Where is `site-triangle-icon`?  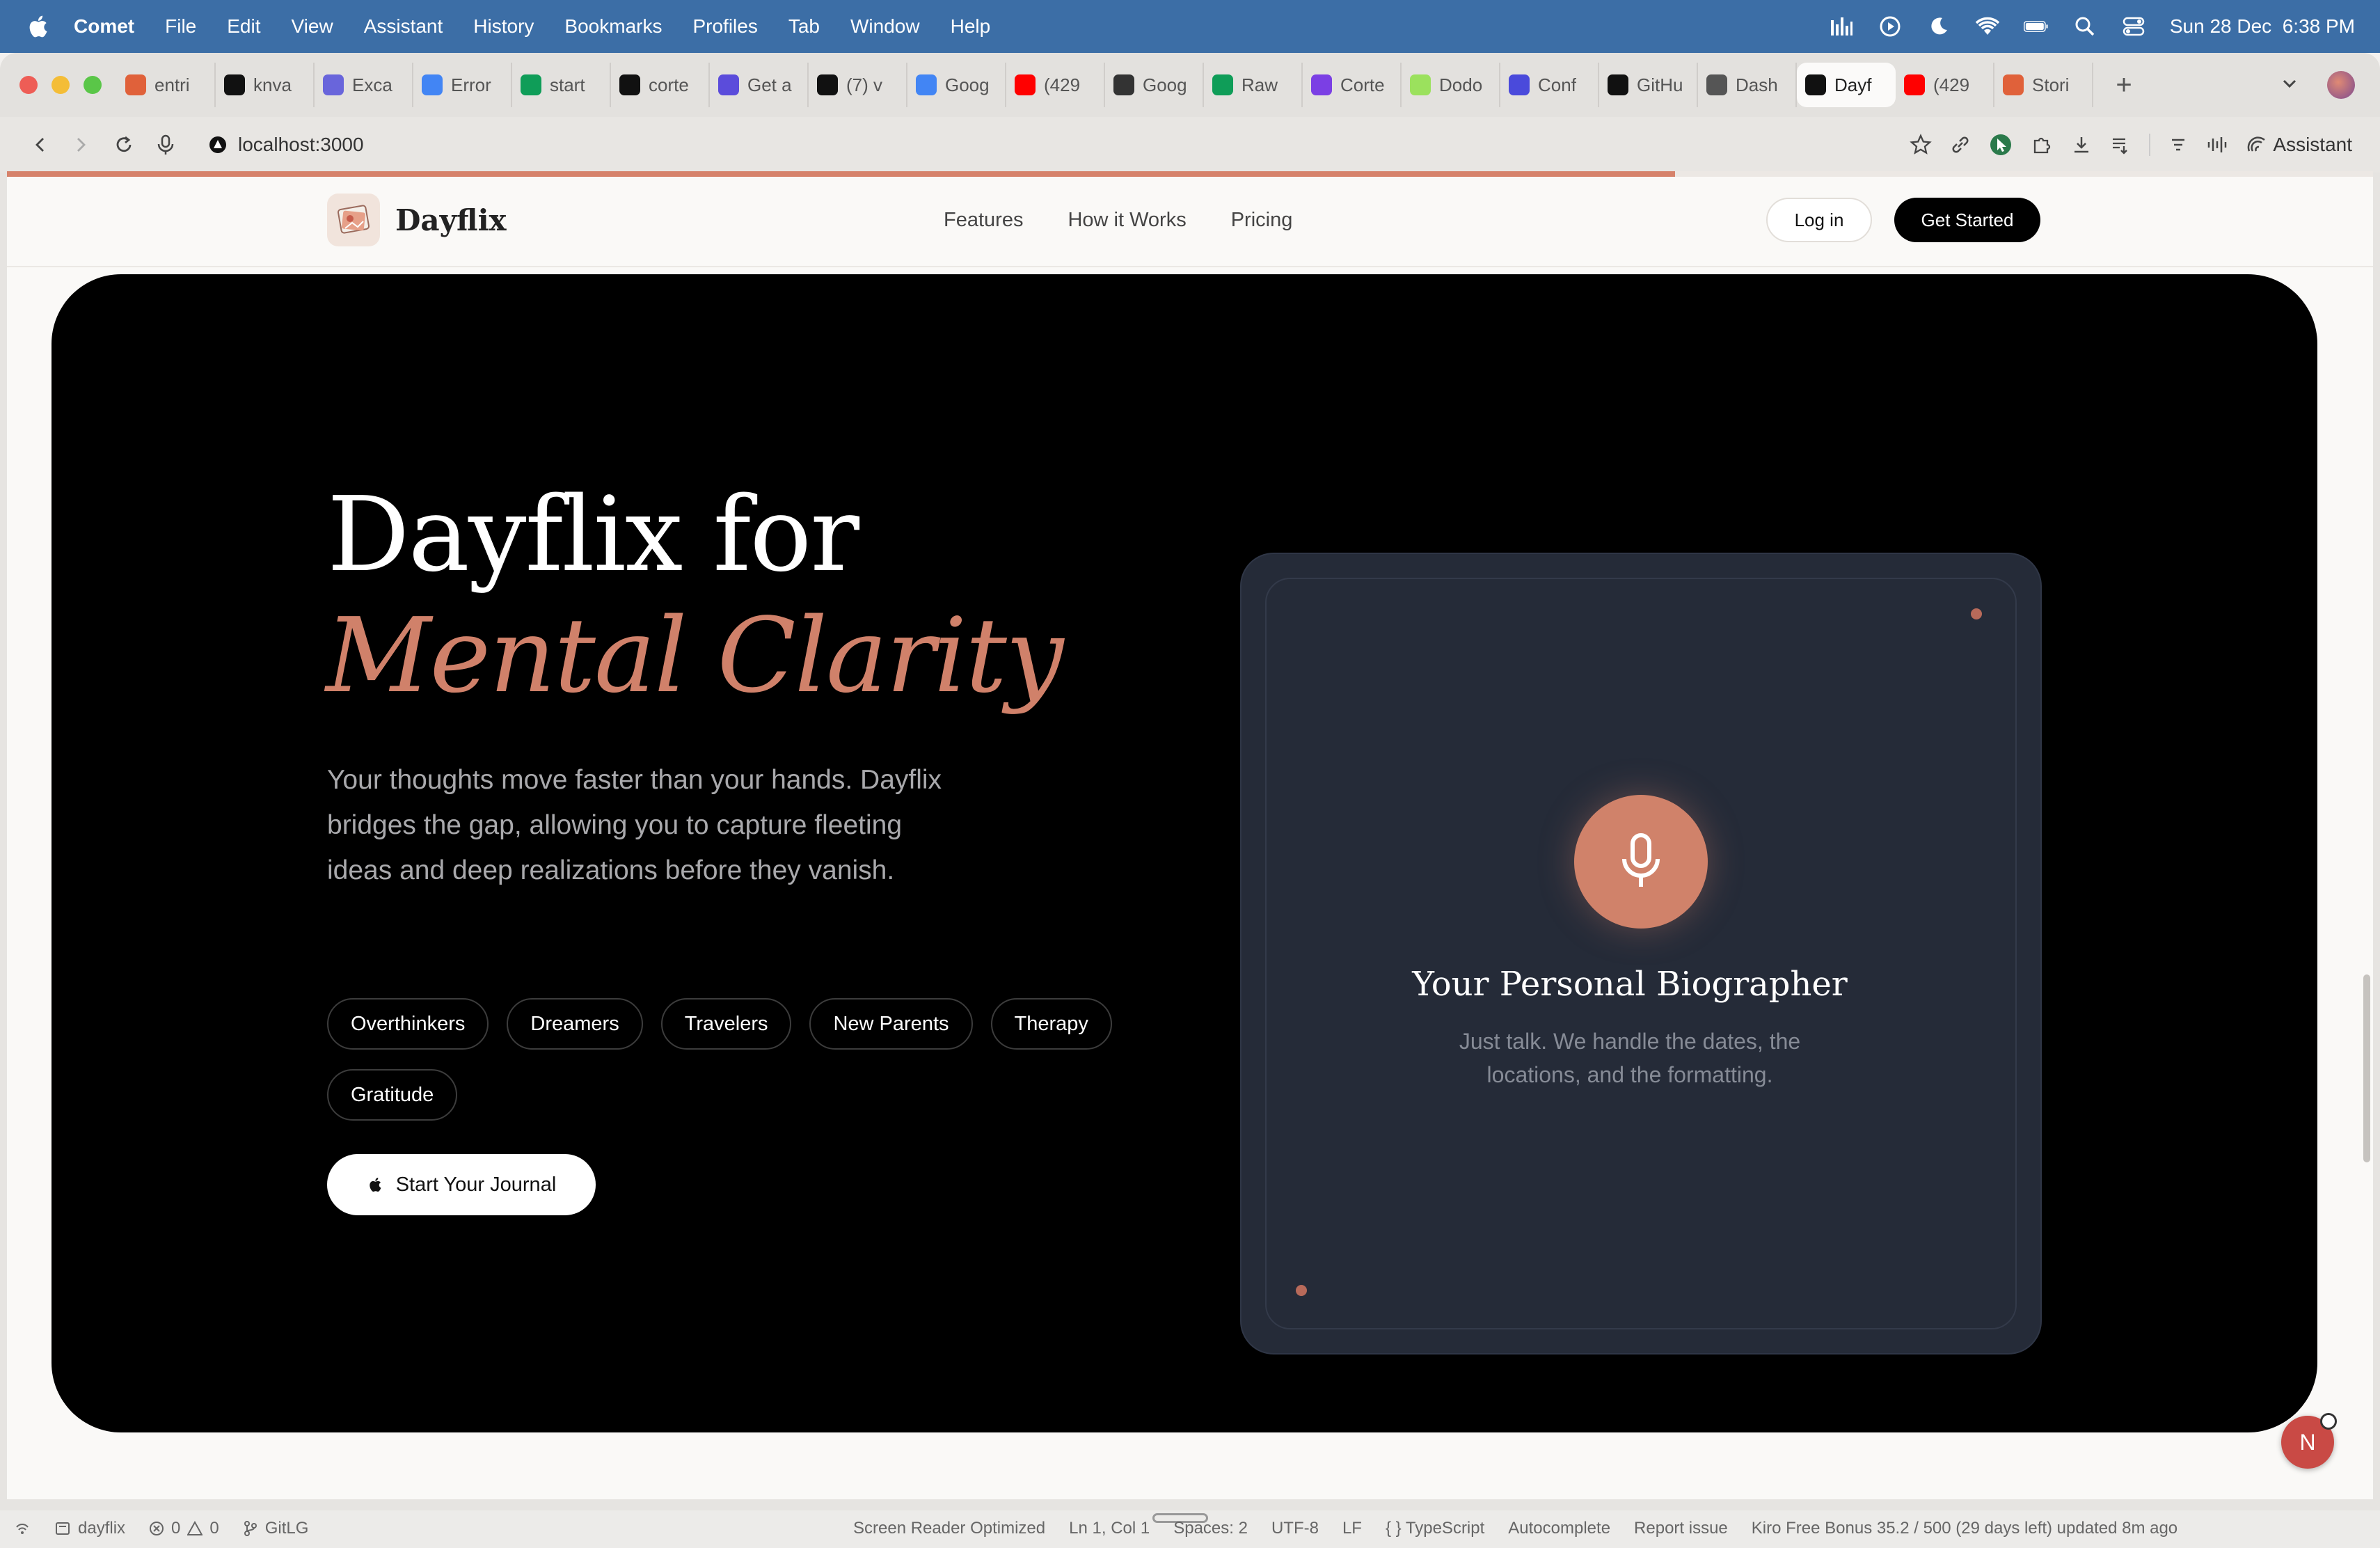 site-triangle-icon is located at coordinates (218, 145).